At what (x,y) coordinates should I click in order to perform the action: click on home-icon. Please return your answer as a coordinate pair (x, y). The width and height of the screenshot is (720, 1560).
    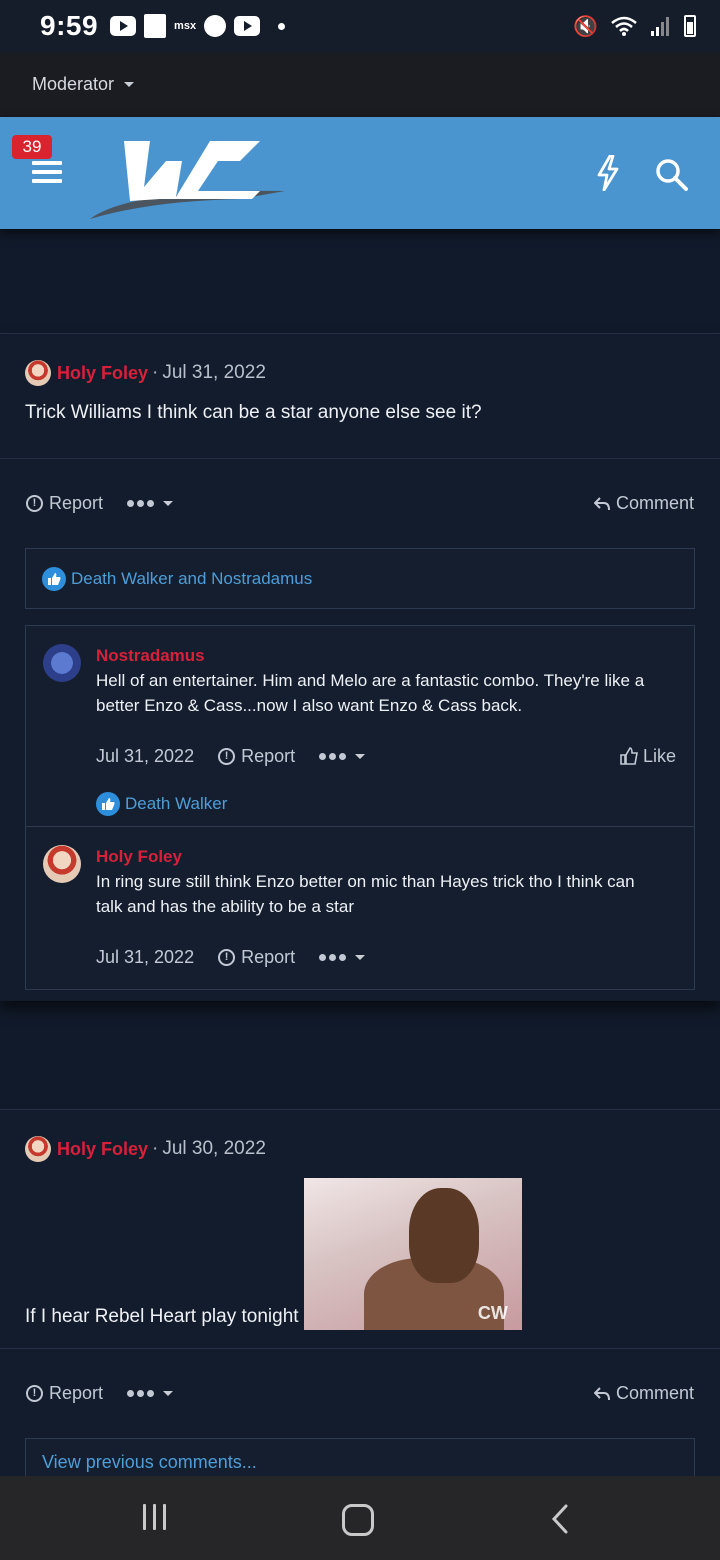
    Looking at the image, I should click on (358, 1520).